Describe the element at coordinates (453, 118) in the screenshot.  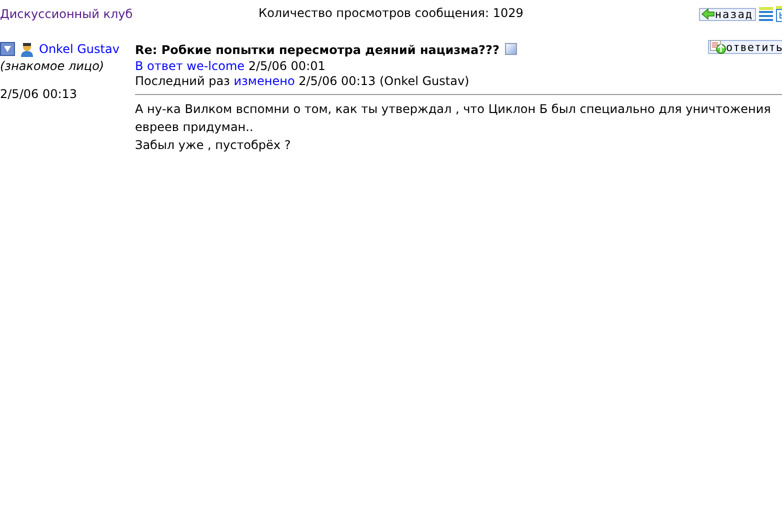
I see `message-paragraph: А ну-ка Вилком вспомни о том, как ты утверждал , что Циклон Б был специально для уничтожения евреев придуман..` at that location.